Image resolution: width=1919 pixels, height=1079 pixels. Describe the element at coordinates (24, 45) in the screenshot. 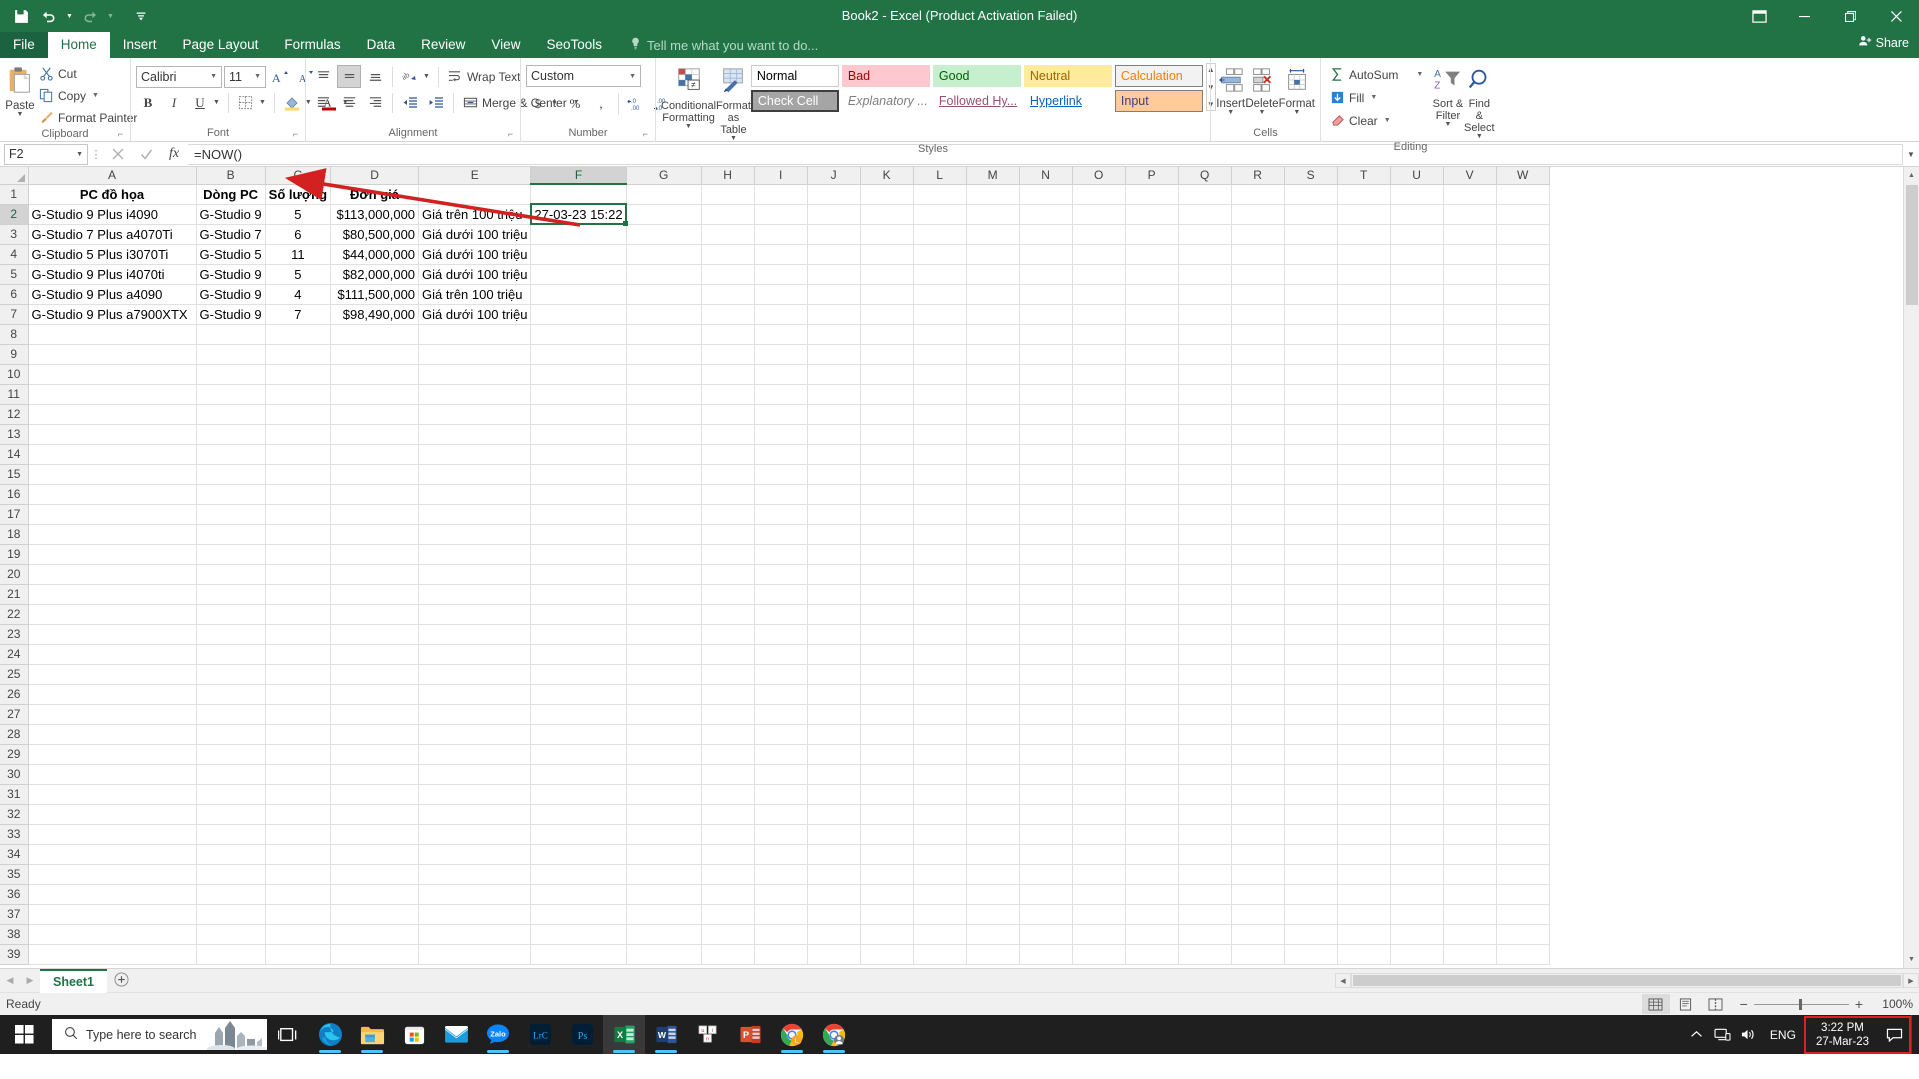

I see `tab-file: File` at that location.